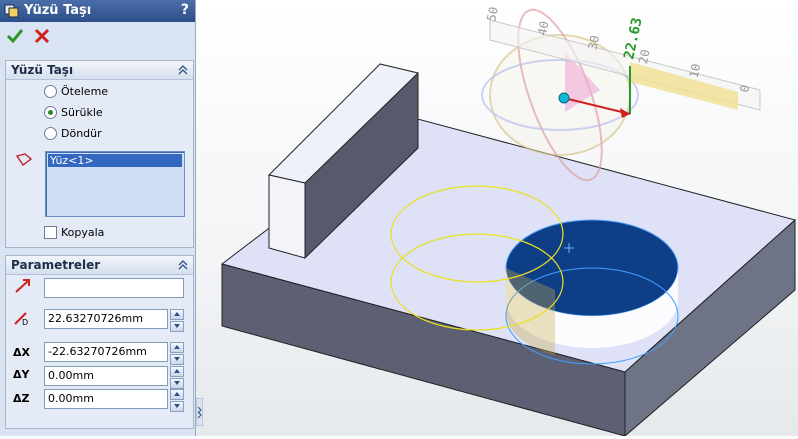  I want to click on option-drag: Sürükle, so click(73, 112).